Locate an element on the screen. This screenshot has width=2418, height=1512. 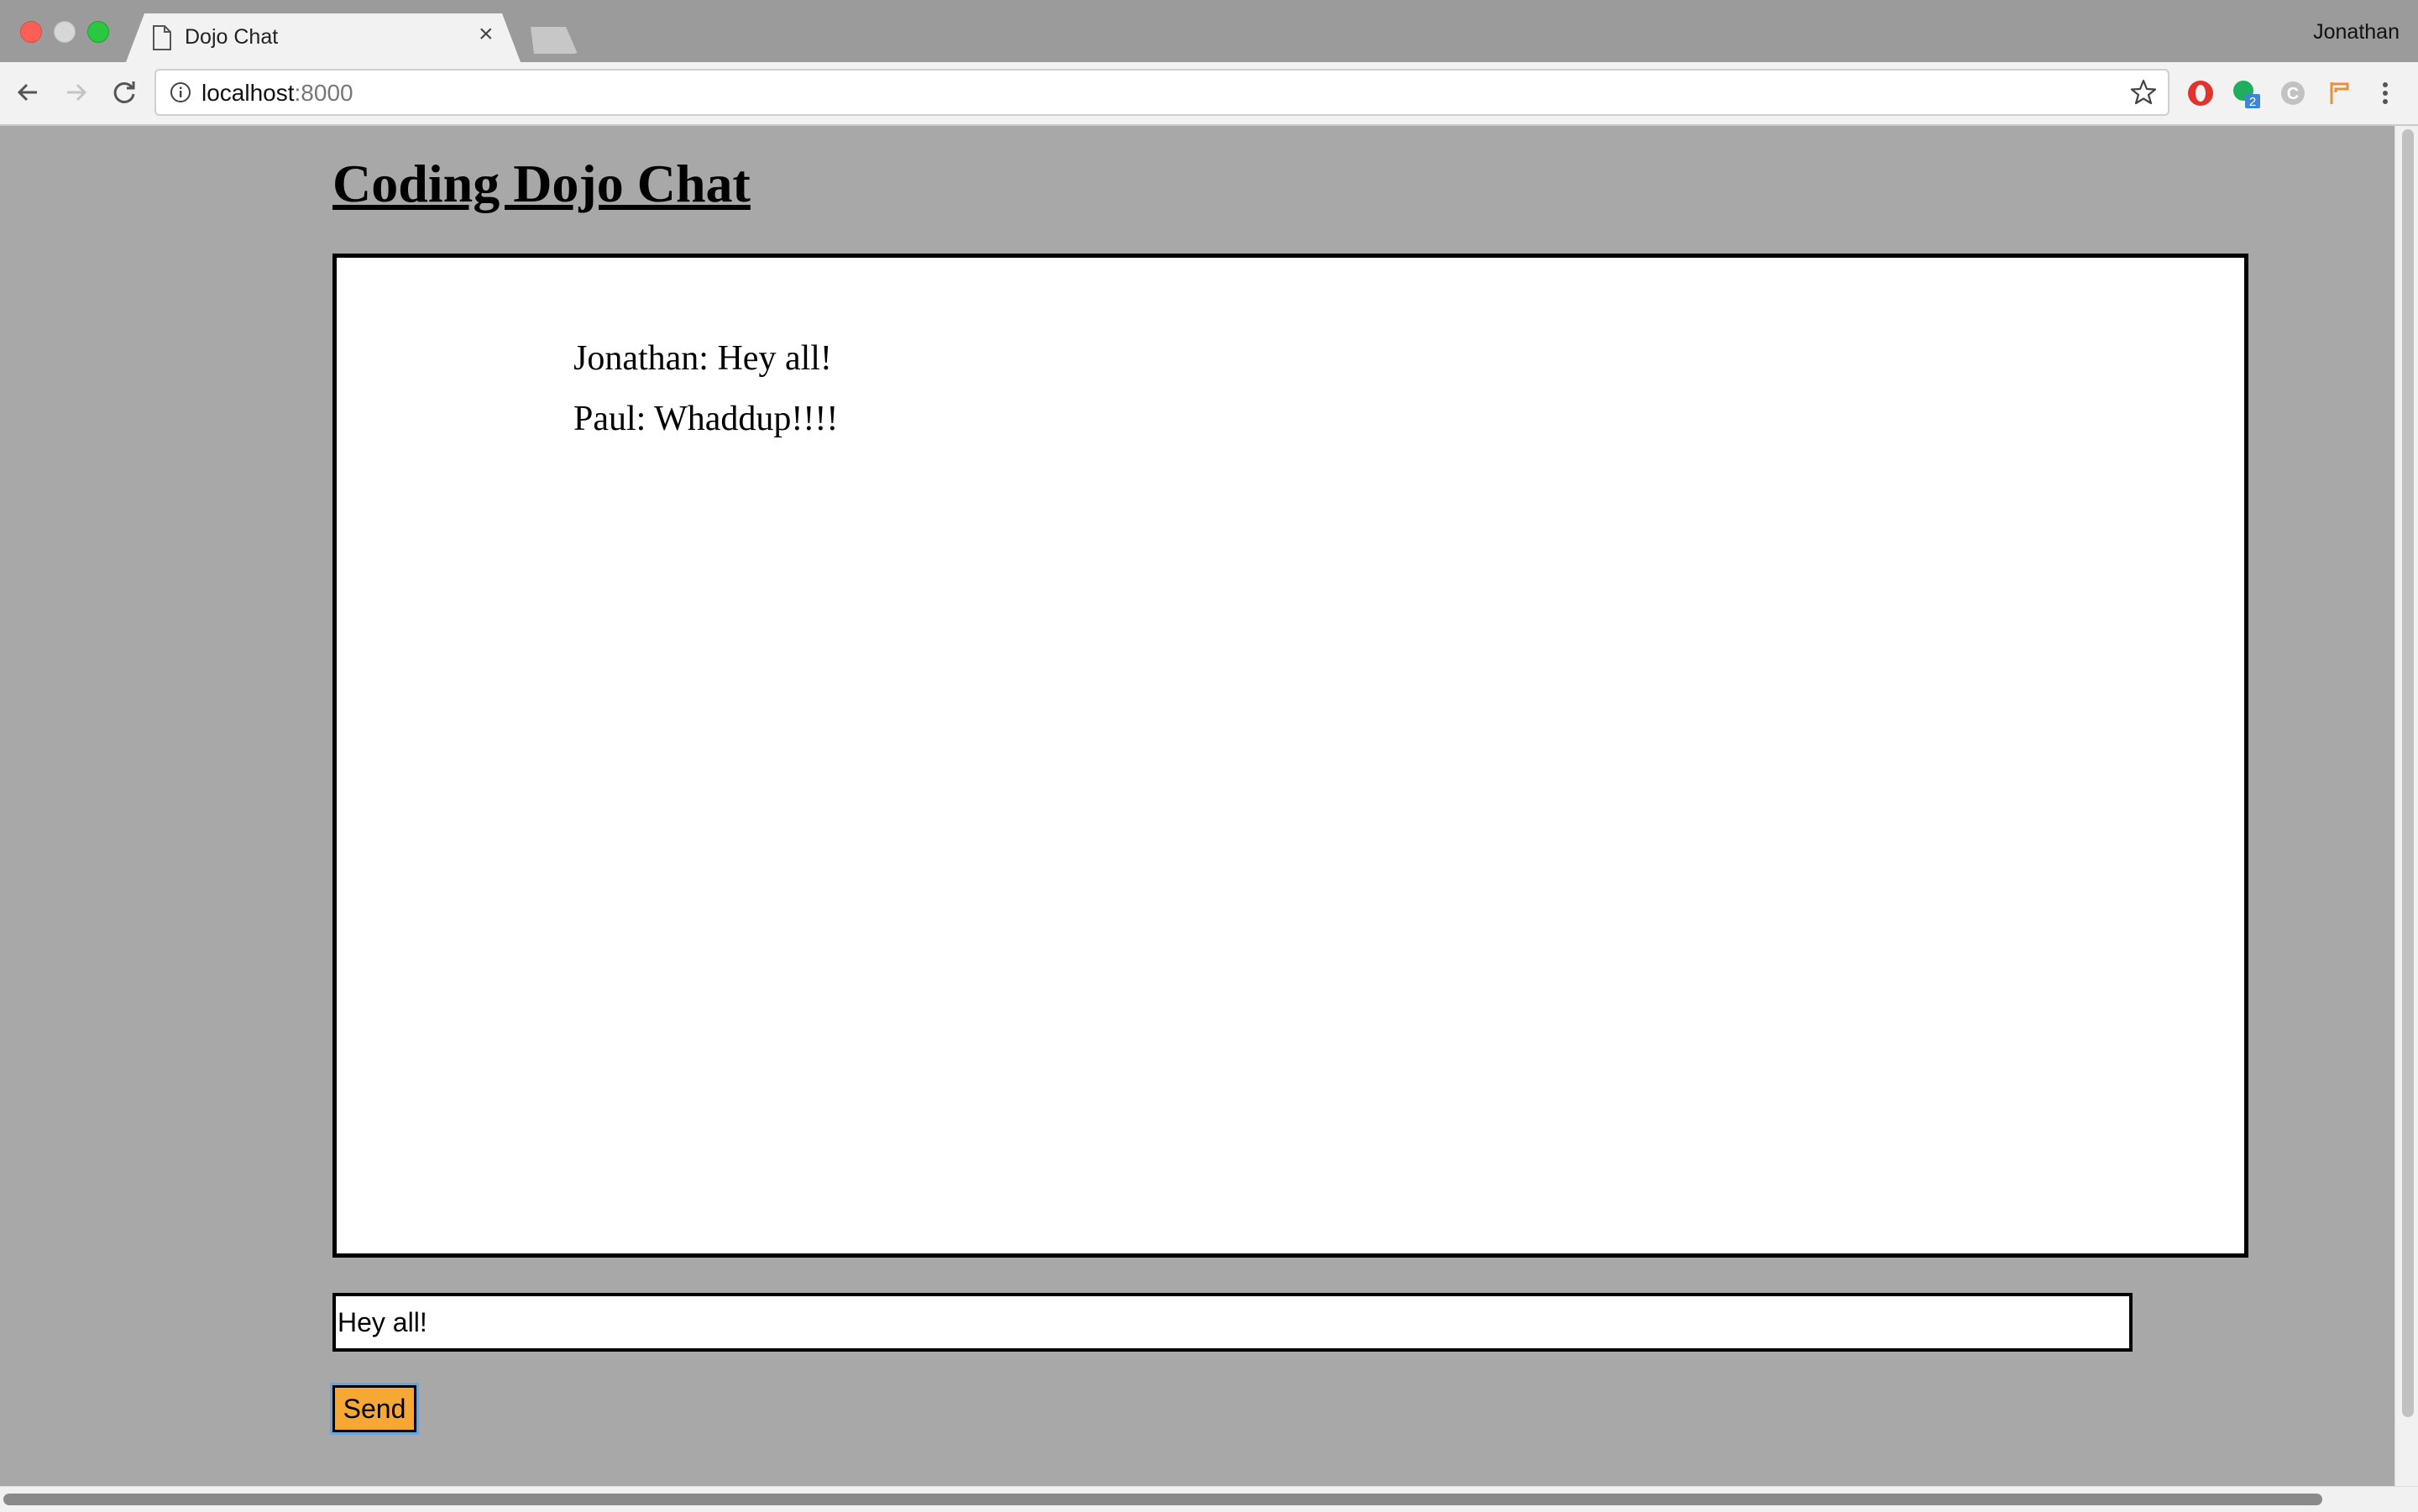
maximize-window-button is located at coordinates (98, 32).